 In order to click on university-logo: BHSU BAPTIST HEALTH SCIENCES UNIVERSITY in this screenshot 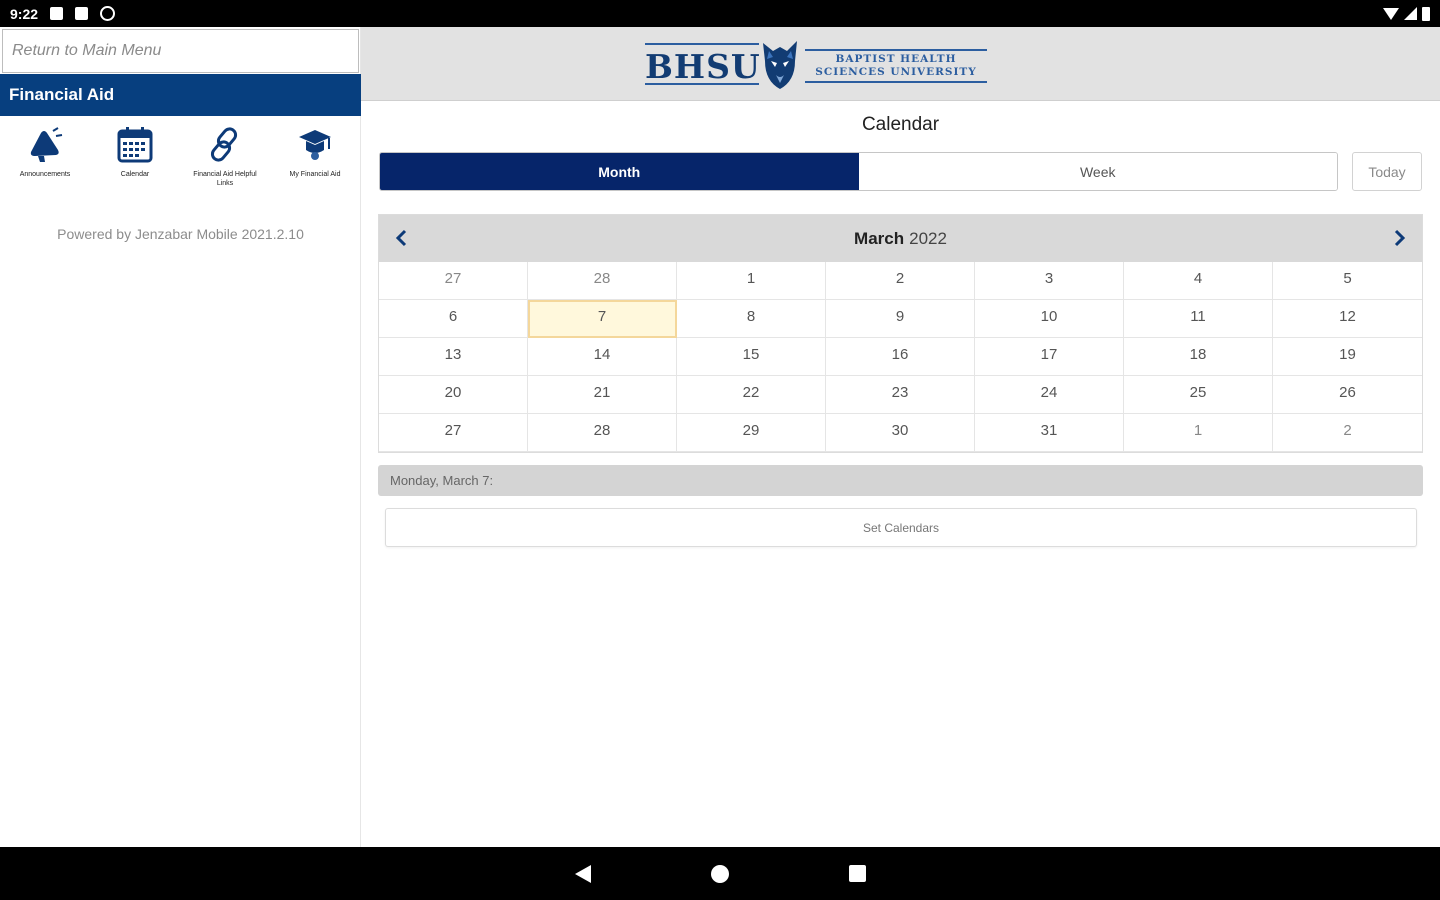, I will do `click(816, 65)`.